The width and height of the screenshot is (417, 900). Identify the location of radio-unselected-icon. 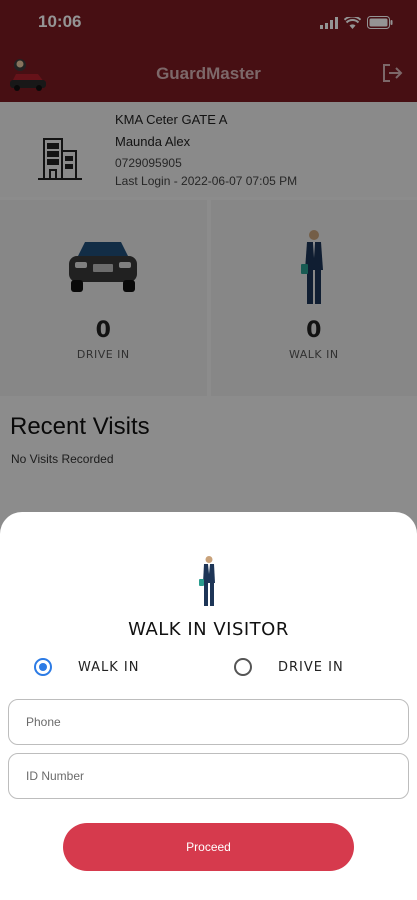
(243, 667).